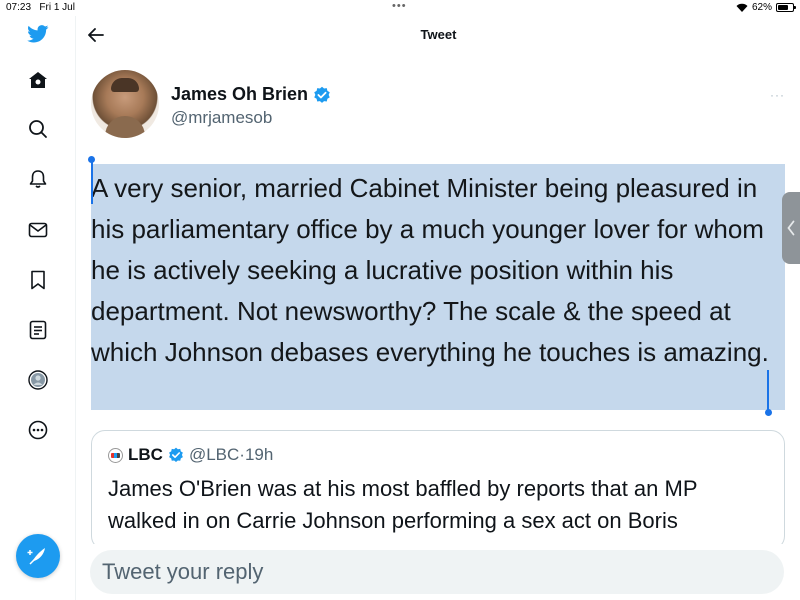 The height and width of the screenshot is (600, 800). Describe the element at coordinates (125, 104) in the screenshot. I see `avatar` at that location.